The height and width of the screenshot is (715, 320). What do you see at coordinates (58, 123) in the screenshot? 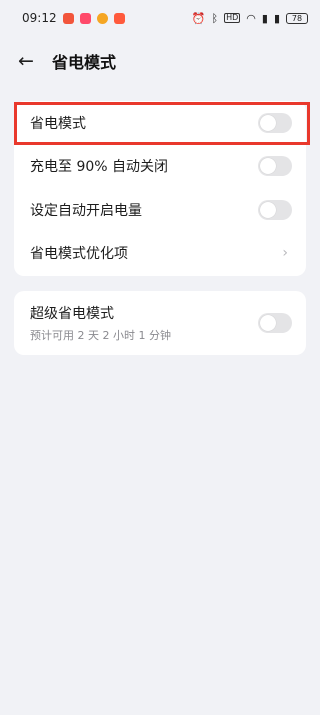
I see `power-saving-mode-label: 省电模式` at bounding box center [58, 123].